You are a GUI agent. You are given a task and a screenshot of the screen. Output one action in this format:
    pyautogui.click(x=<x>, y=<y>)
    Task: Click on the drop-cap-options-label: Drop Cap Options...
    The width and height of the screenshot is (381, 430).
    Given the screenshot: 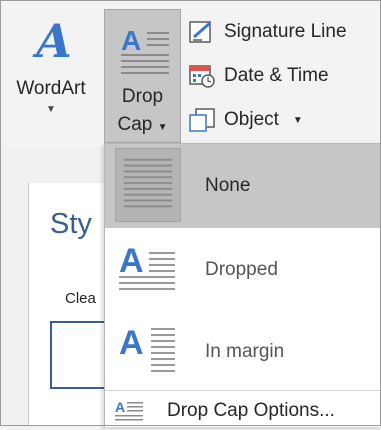 What is the action you would take?
    pyautogui.click(x=251, y=410)
    